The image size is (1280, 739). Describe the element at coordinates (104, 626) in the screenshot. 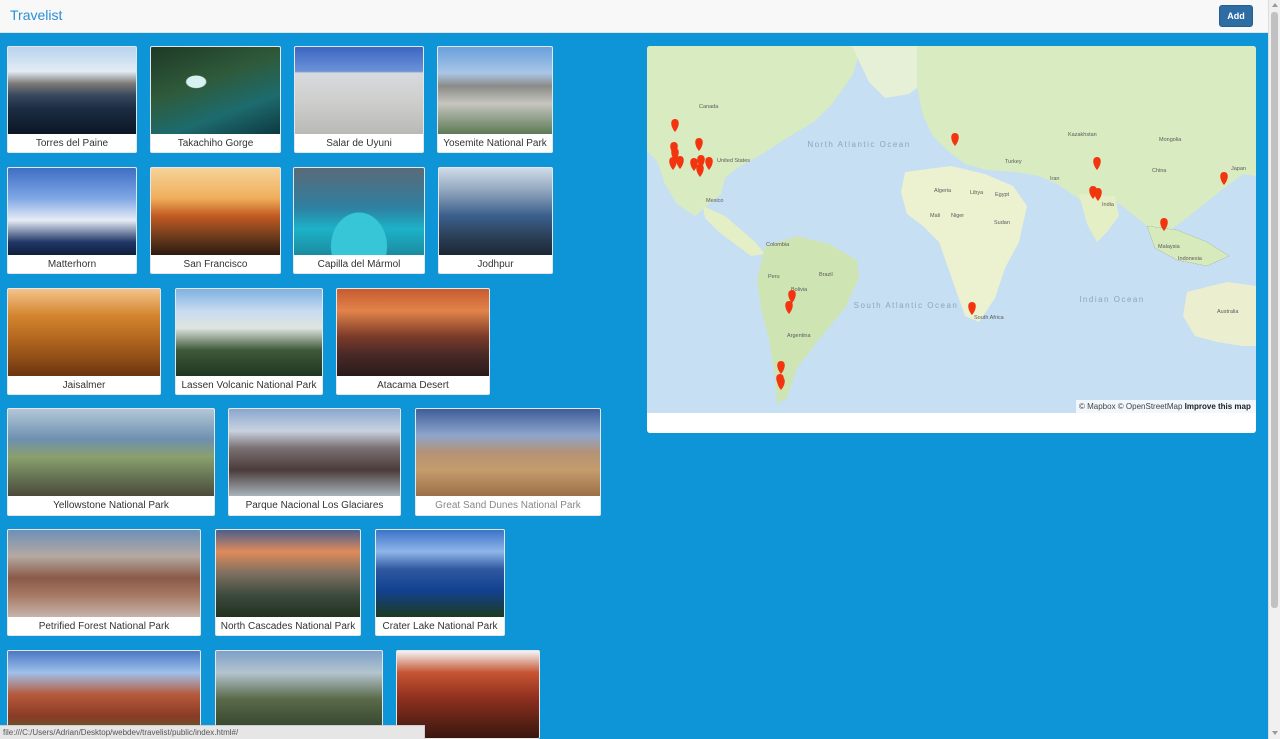

I see `place-title: Petrified Forest National Park` at that location.